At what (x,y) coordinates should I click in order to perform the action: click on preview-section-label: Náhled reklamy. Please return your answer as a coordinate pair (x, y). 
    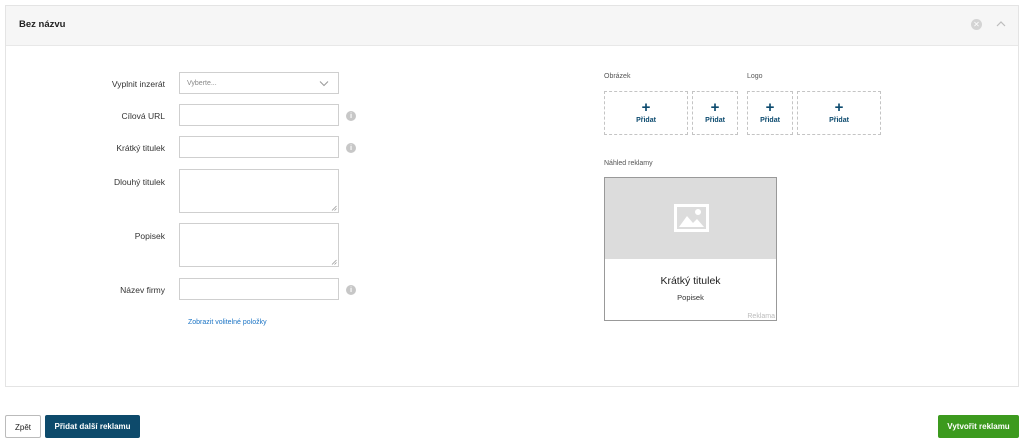
    Looking at the image, I should click on (628, 163).